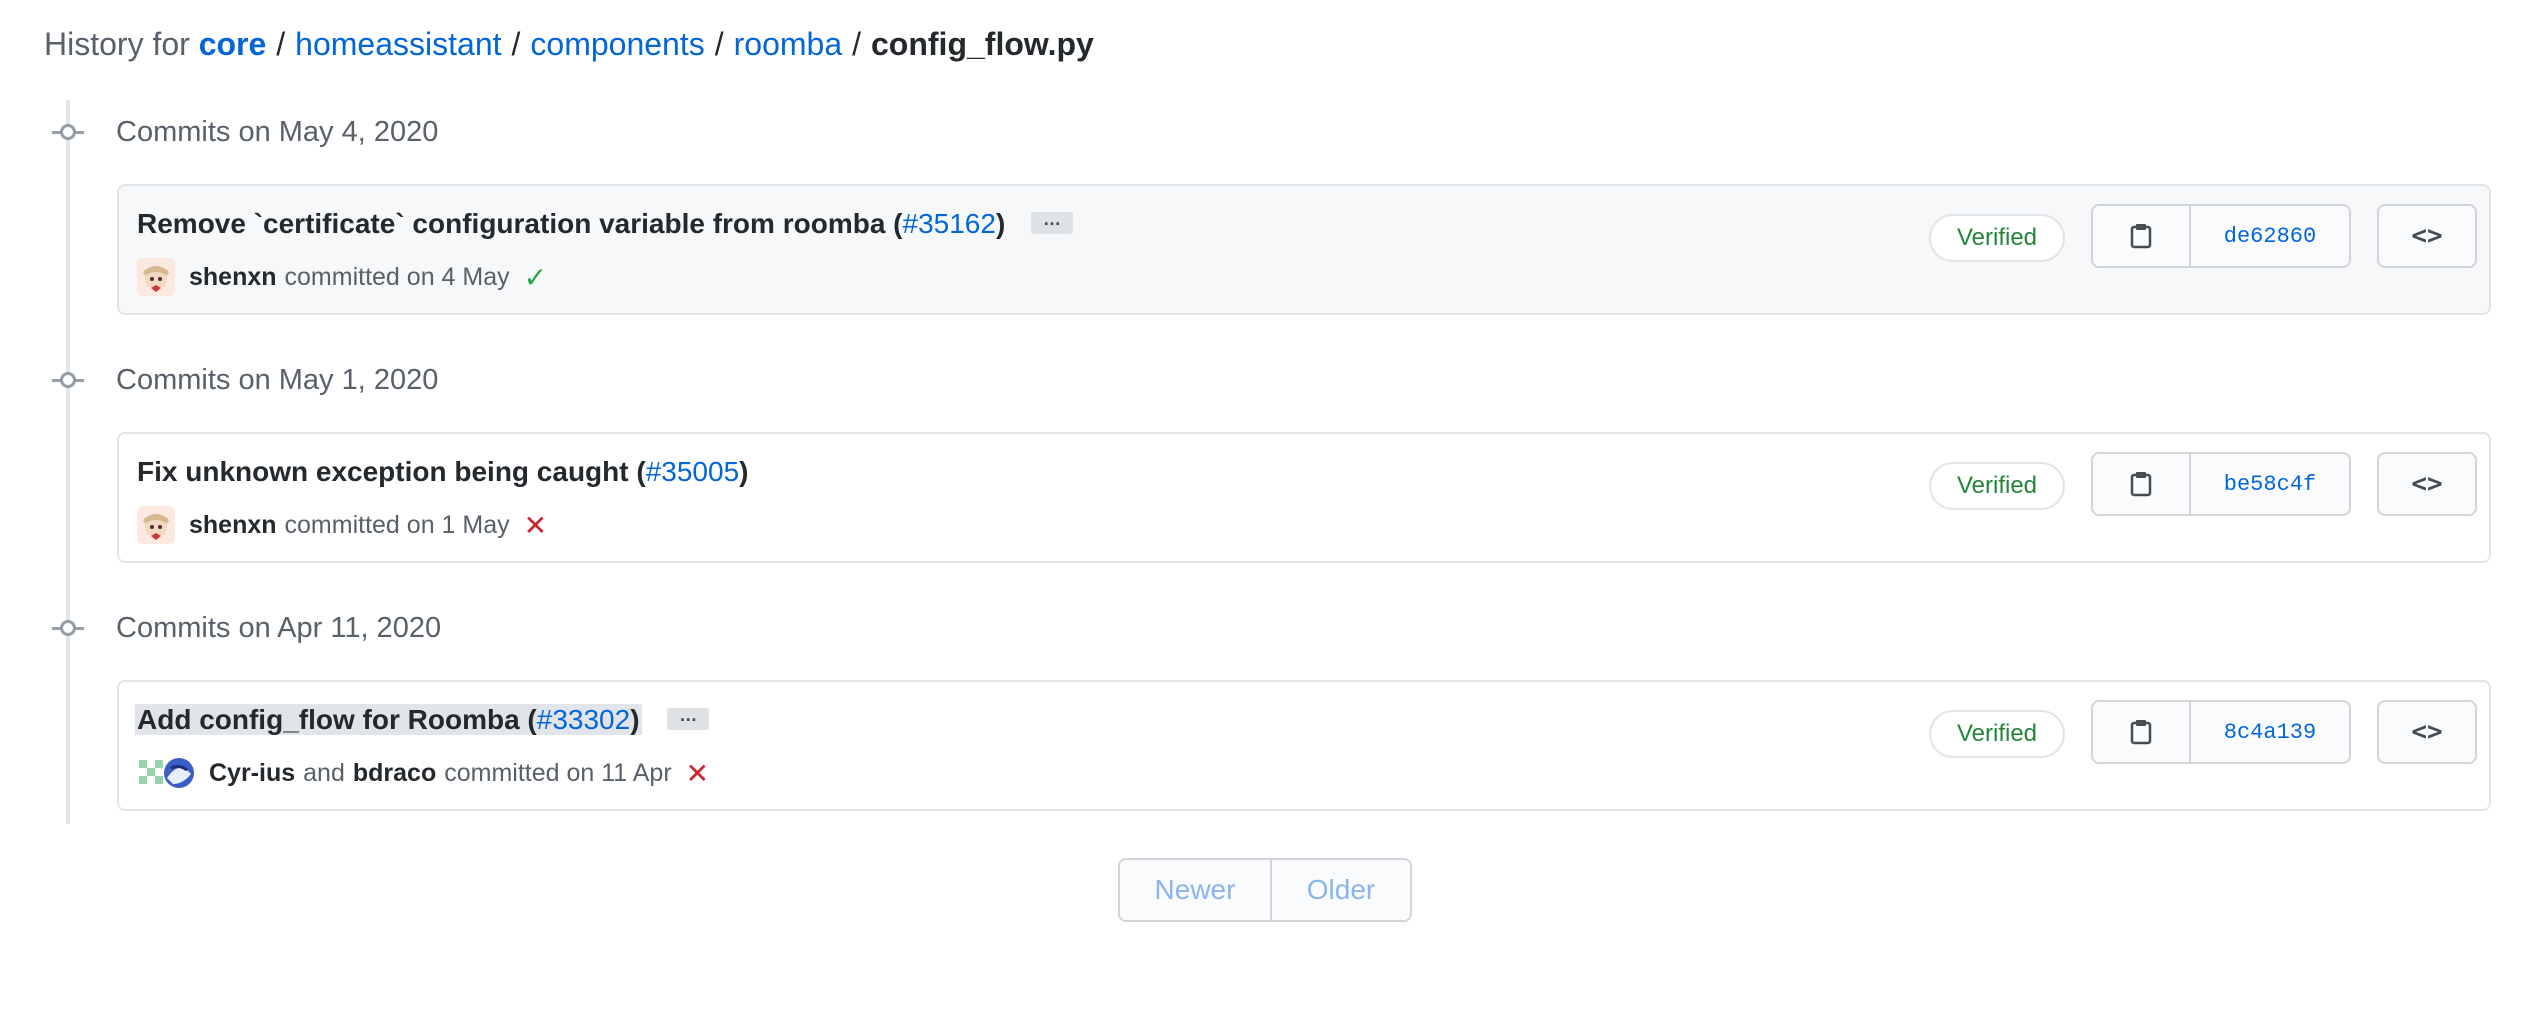  What do you see at coordinates (788, 44) in the screenshot?
I see `breadcrumb-link-roomba: roomba` at bounding box center [788, 44].